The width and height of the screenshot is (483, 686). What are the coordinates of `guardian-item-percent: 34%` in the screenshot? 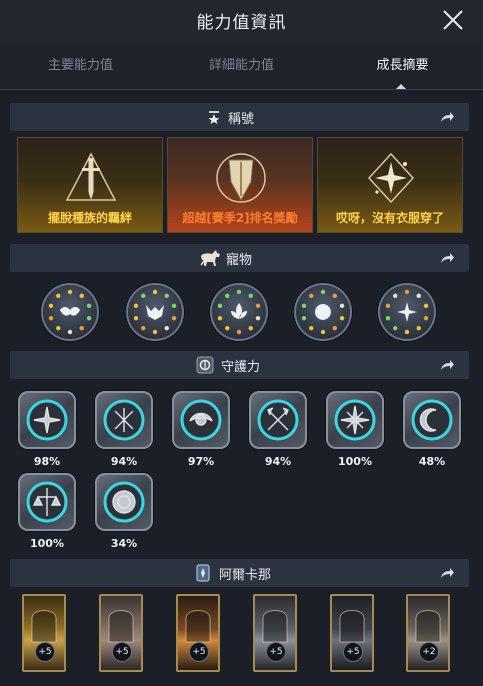 It's located at (124, 543).